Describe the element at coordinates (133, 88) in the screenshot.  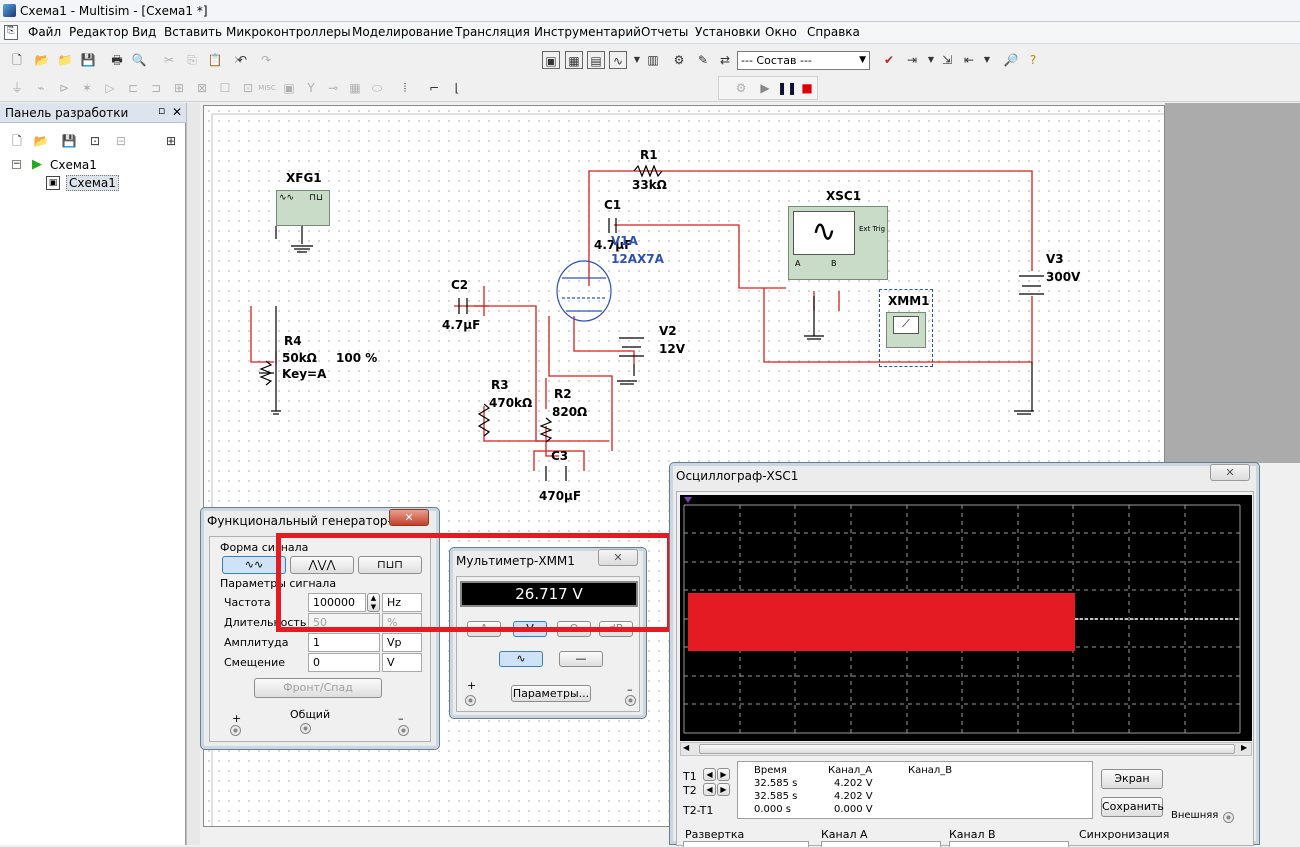
I see `ttl-icon: ⊏` at that location.